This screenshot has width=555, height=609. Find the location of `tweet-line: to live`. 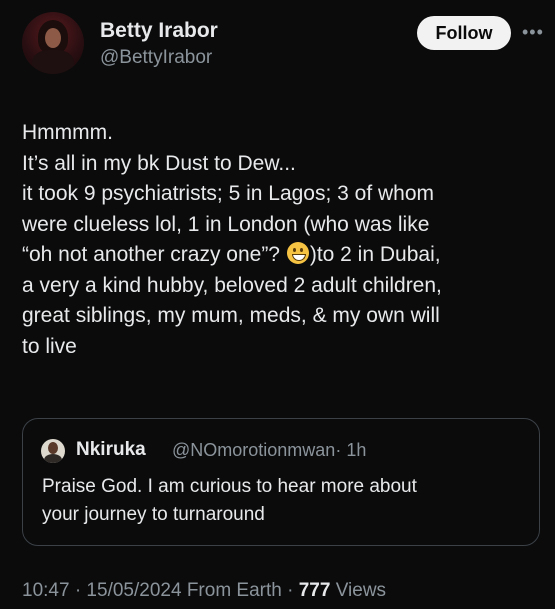

tweet-line: to live is located at coordinates (49, 346).